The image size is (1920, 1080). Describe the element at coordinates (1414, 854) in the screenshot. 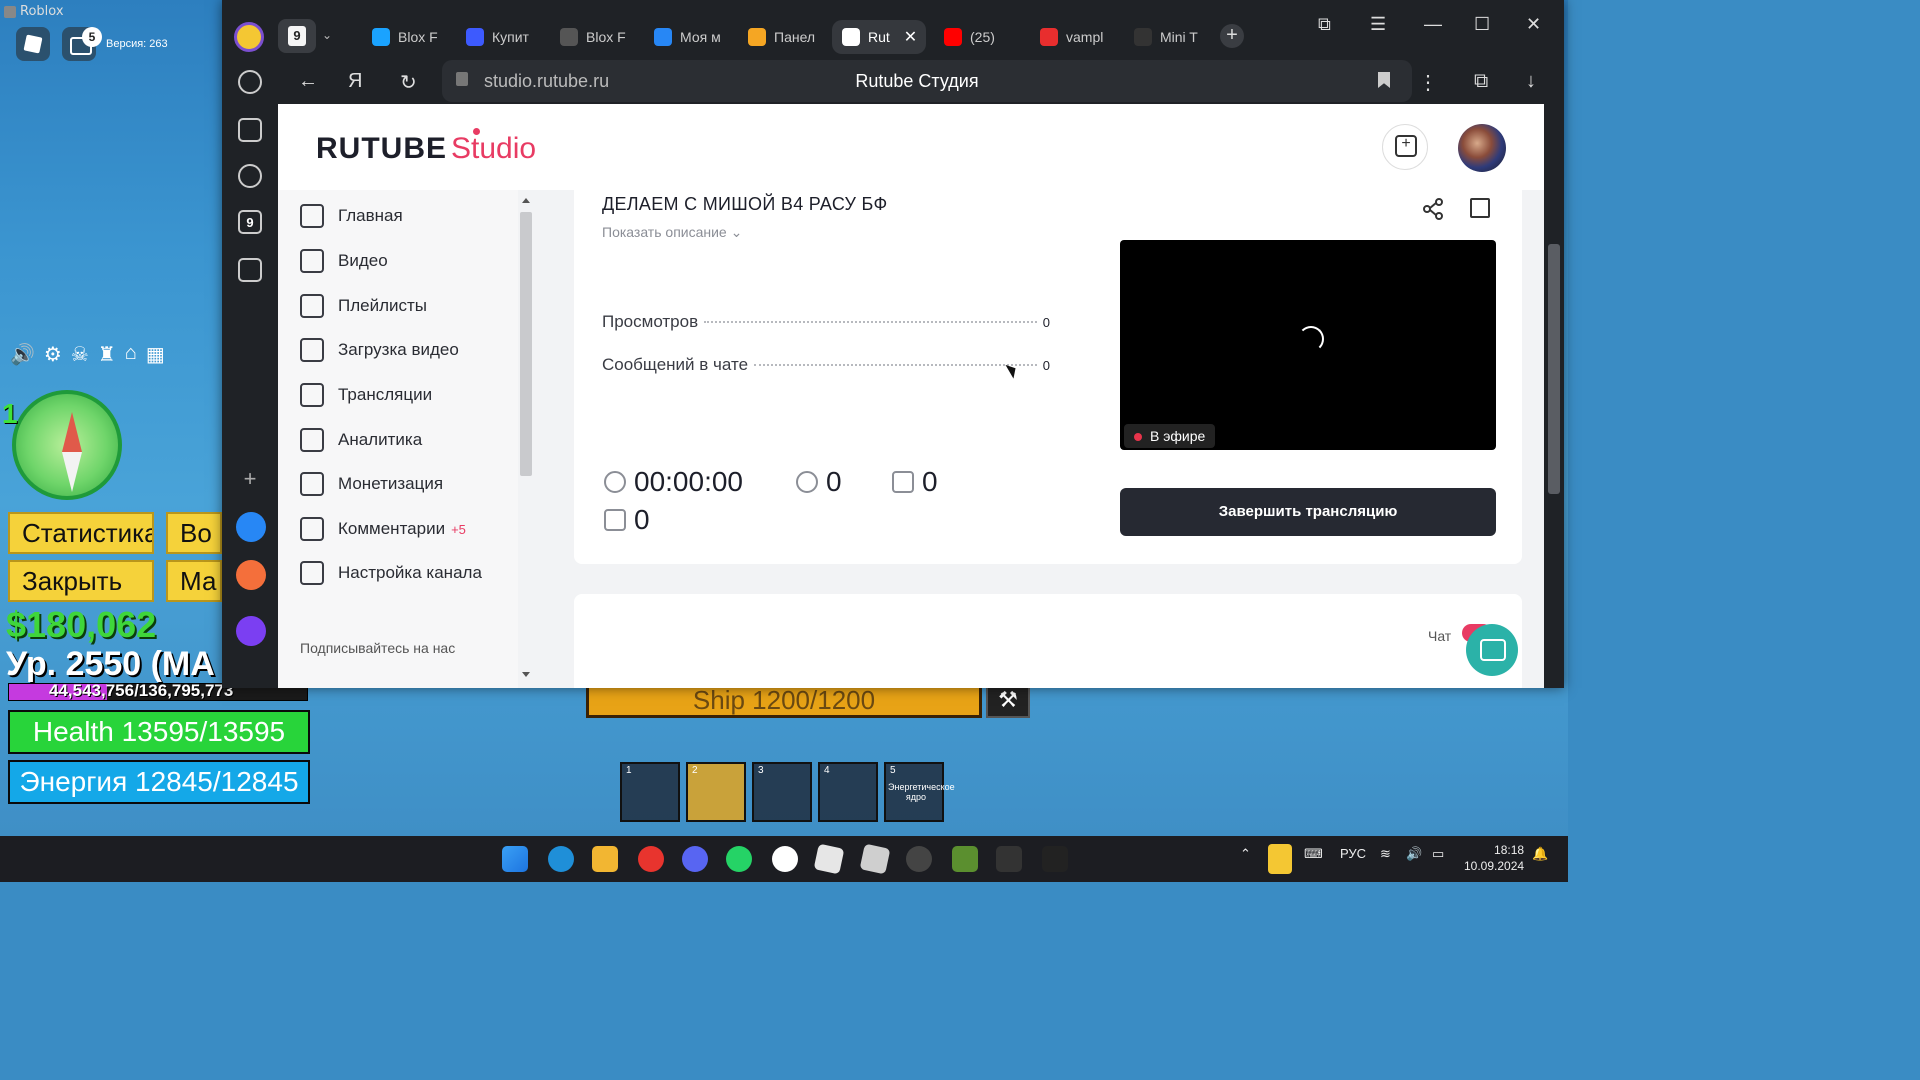

I see `volume-icon: 🔊` at that location.